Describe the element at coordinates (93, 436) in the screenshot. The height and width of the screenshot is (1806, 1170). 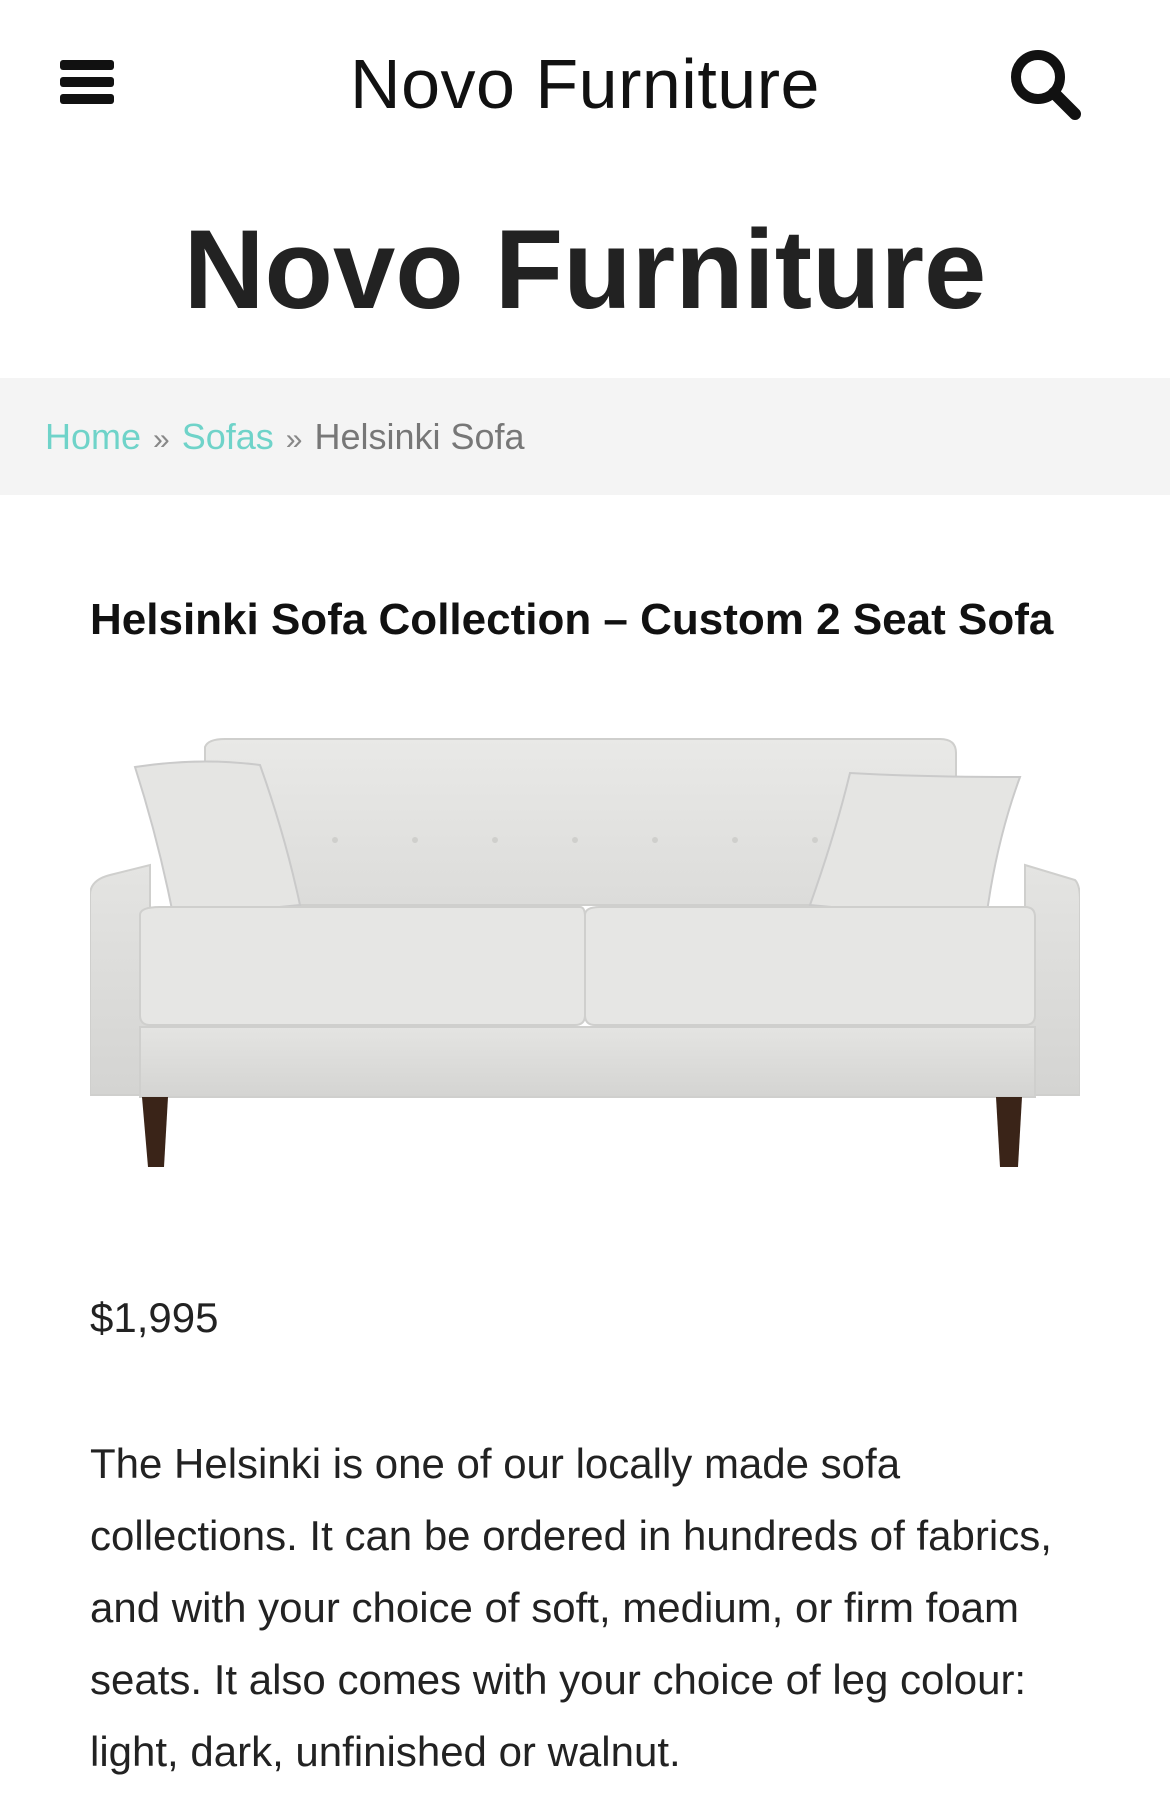
I see `breadcrumb-home-link: Home` at that location.